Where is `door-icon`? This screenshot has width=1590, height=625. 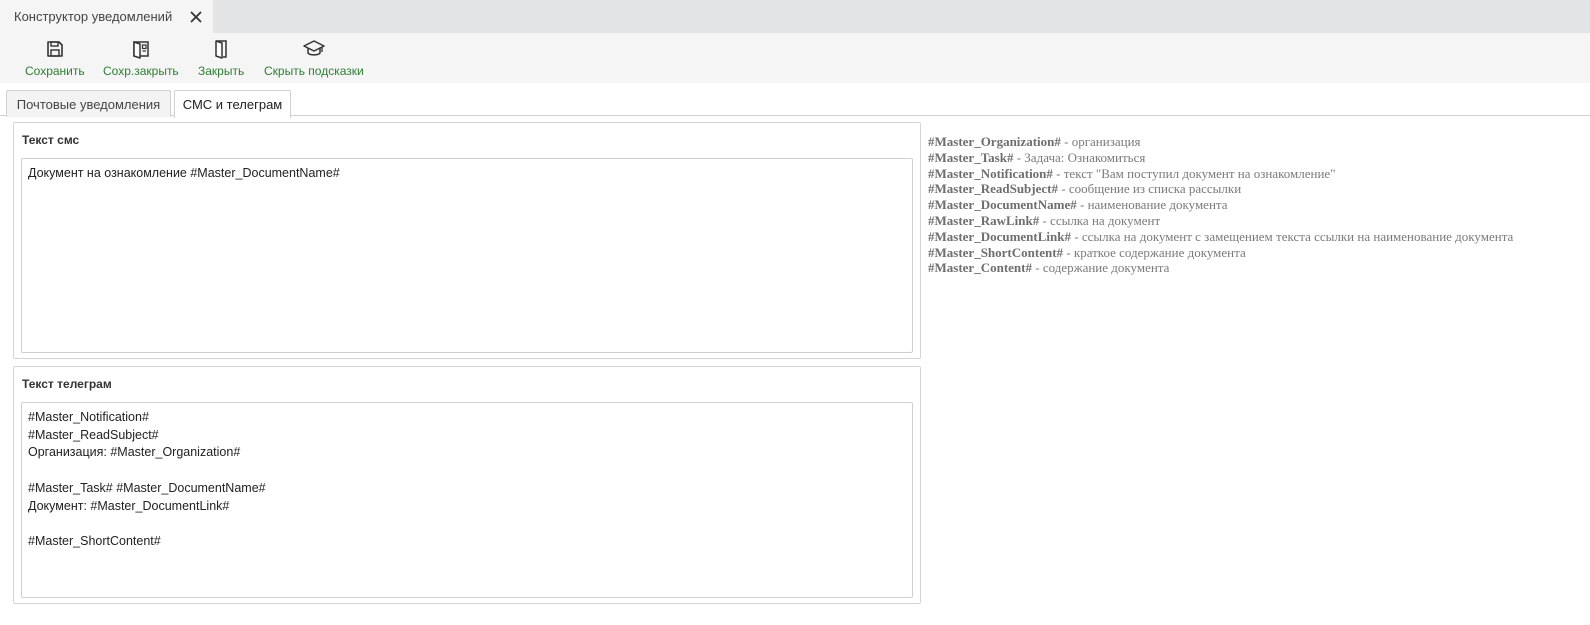 door-icon is located at coordinates (221, 49).